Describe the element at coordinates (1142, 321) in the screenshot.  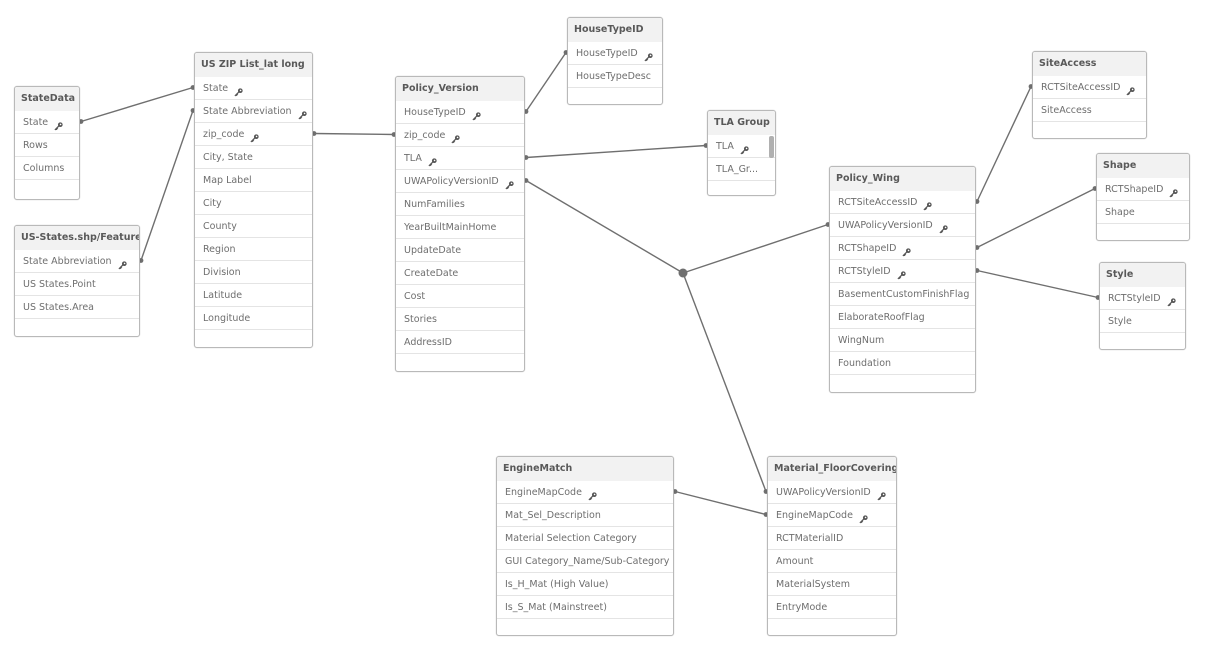
I see `field-row: Style` at that location.